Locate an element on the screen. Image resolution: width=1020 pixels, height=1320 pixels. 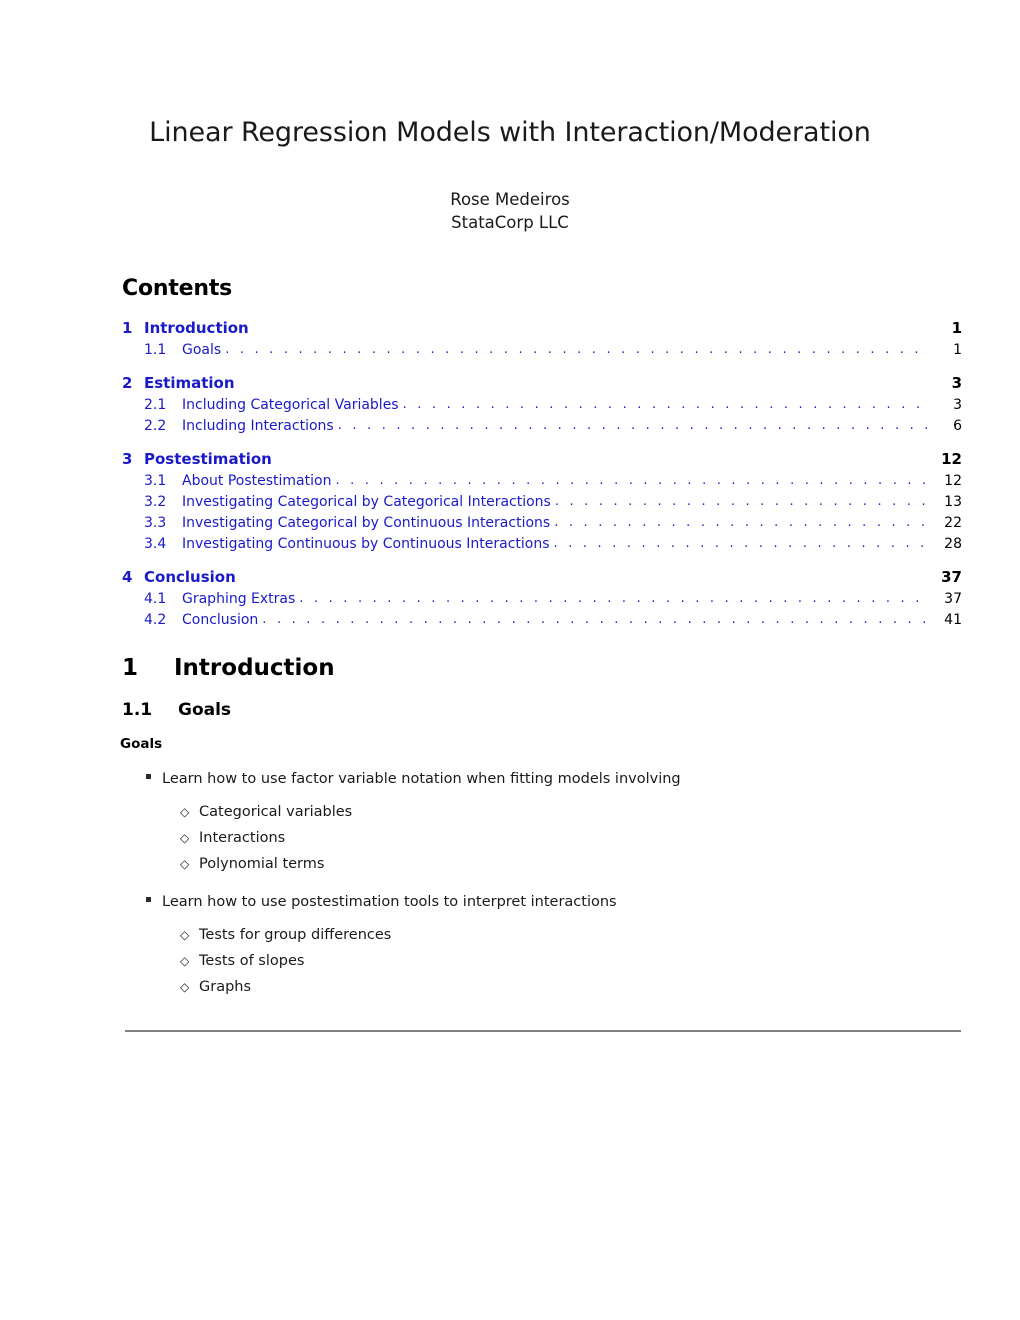
toc-section-number: 2 is located at coordinates (127, 383).